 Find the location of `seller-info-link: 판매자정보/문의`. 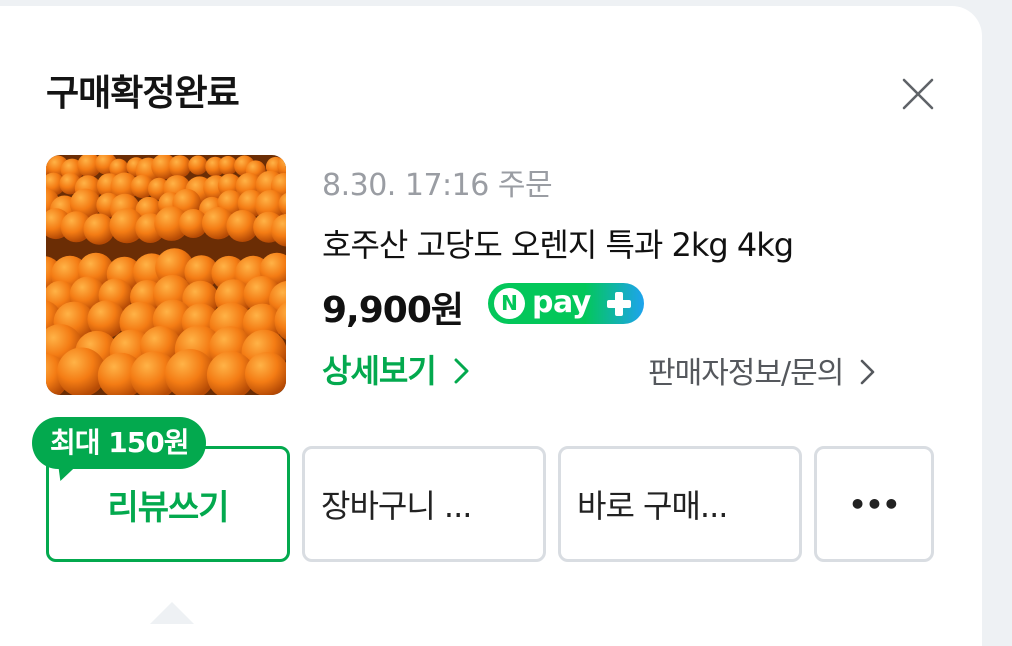

seller-info-link: 판매자정보/문의 is located at coordinates (763, 370).